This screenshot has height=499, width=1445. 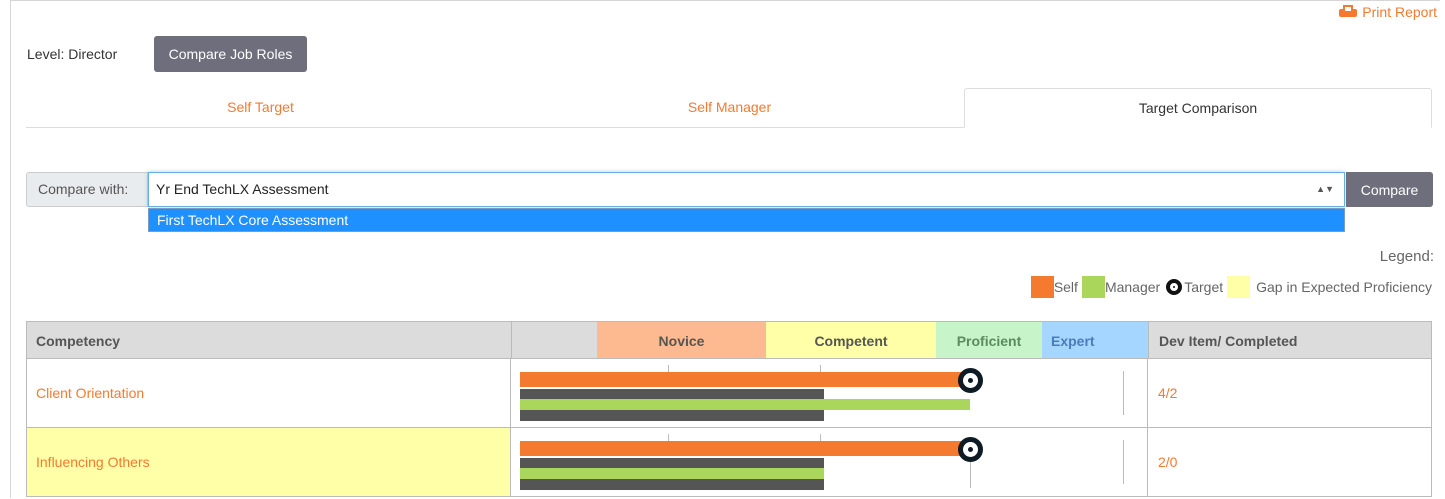 I want to click on compare-with-select: Yr End TechLX Assessment ▲▼, so click(x=746, y=189).